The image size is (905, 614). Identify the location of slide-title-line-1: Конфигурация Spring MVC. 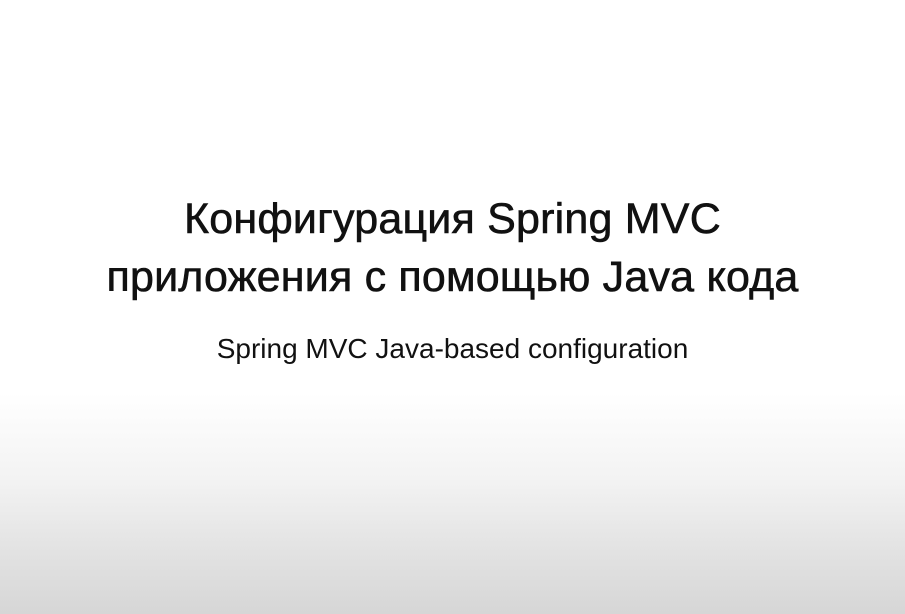
(452, 219).